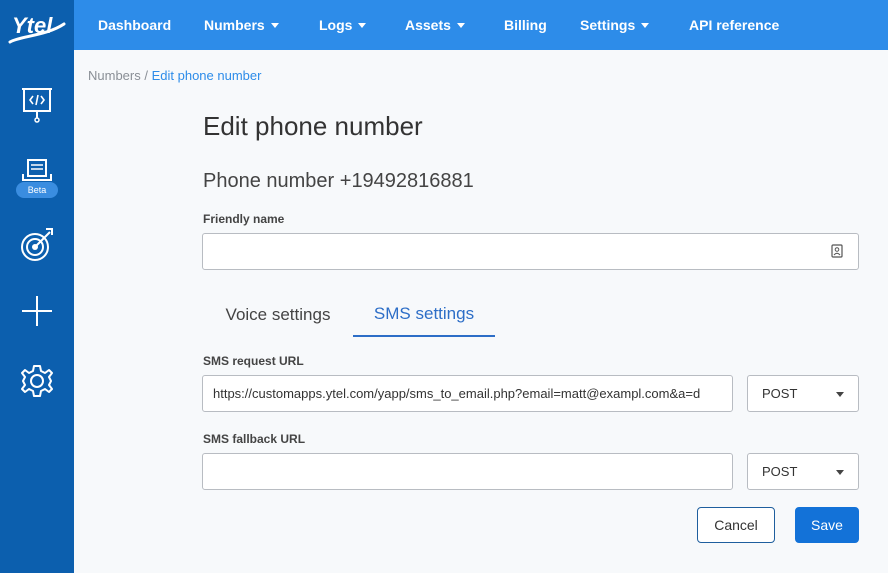 This screenshot has width=888, height=573. I want to click on nav-numbers: Numbers, so click(241, 25).